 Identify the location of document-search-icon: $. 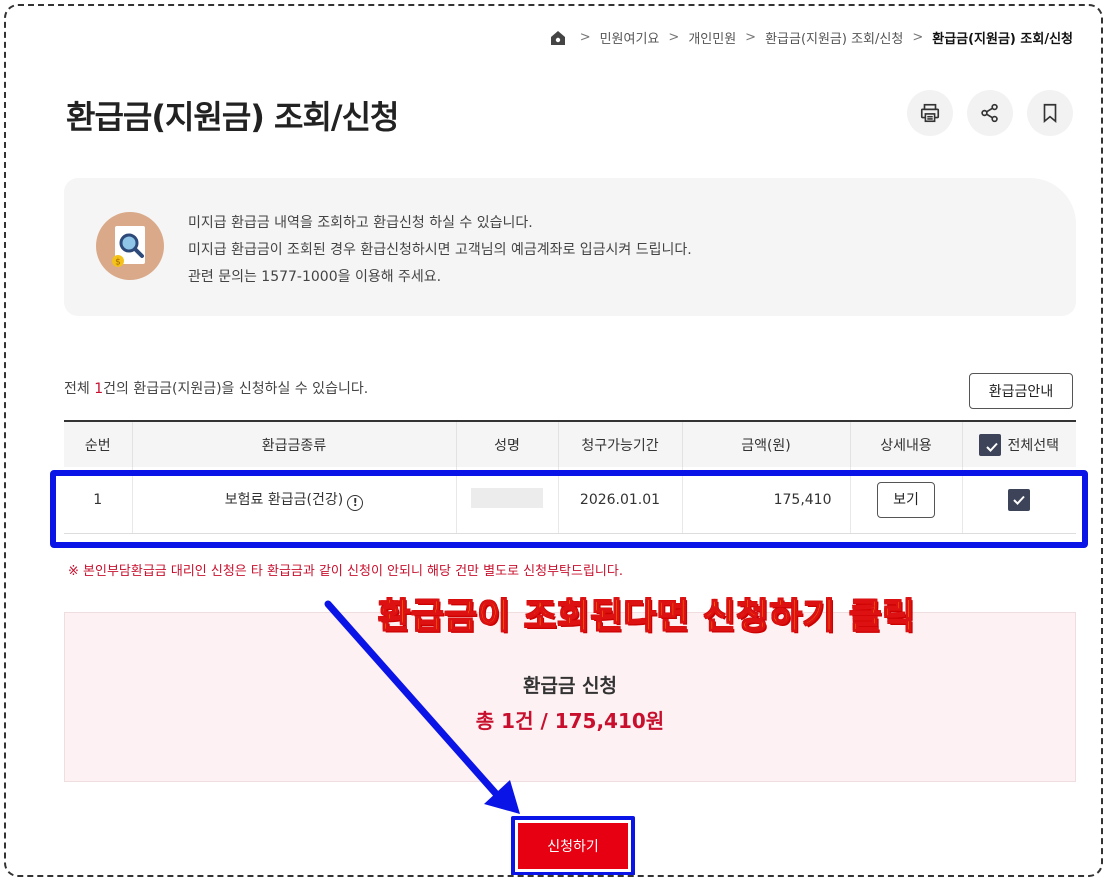
(130, 246).